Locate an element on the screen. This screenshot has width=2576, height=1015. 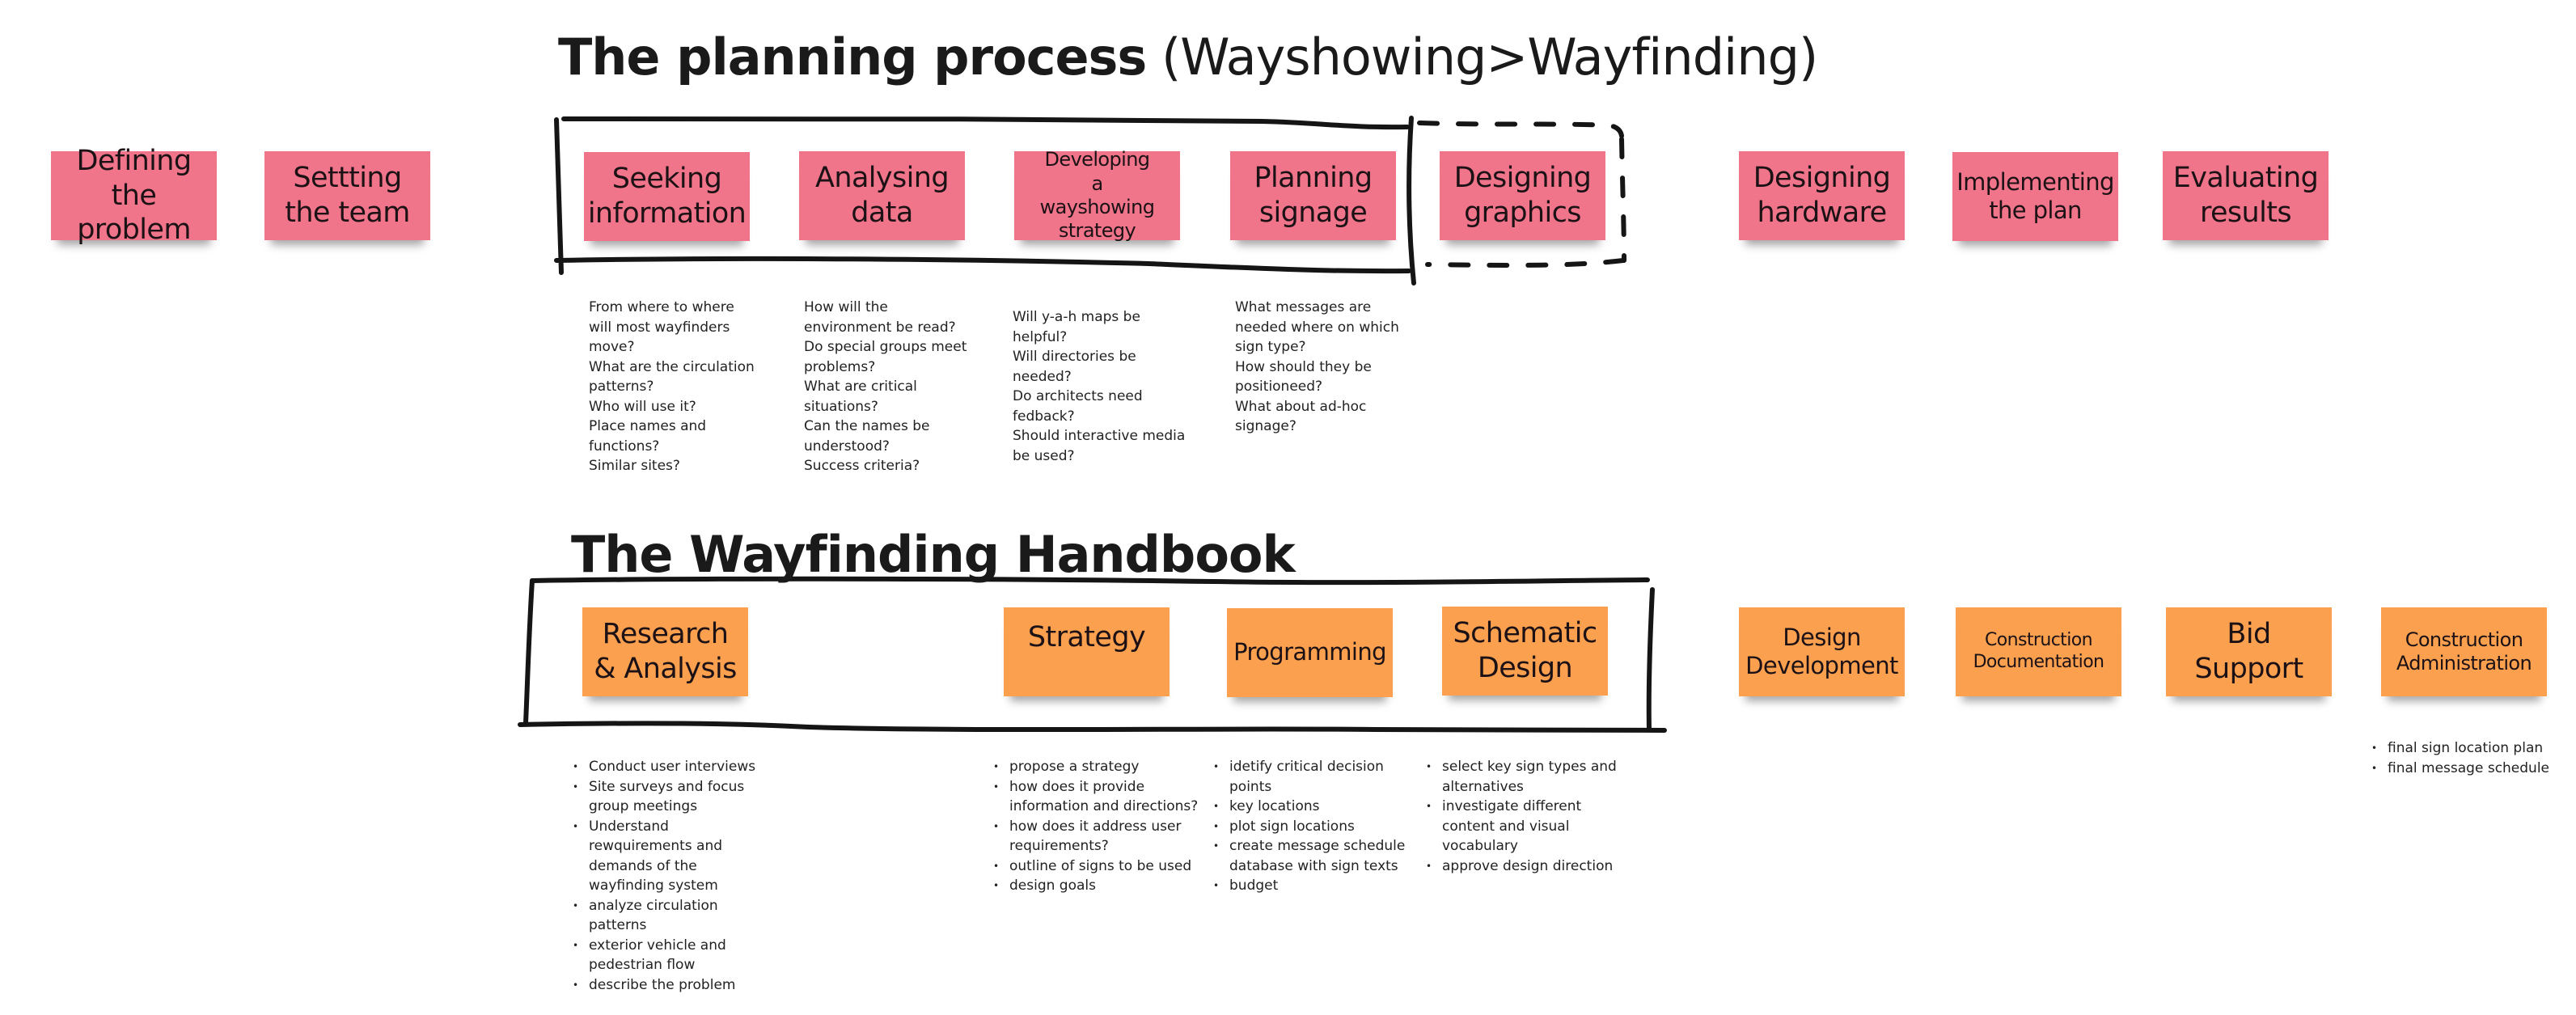
sticky-note-programming: Programming is located at coordinates (1310, 652).